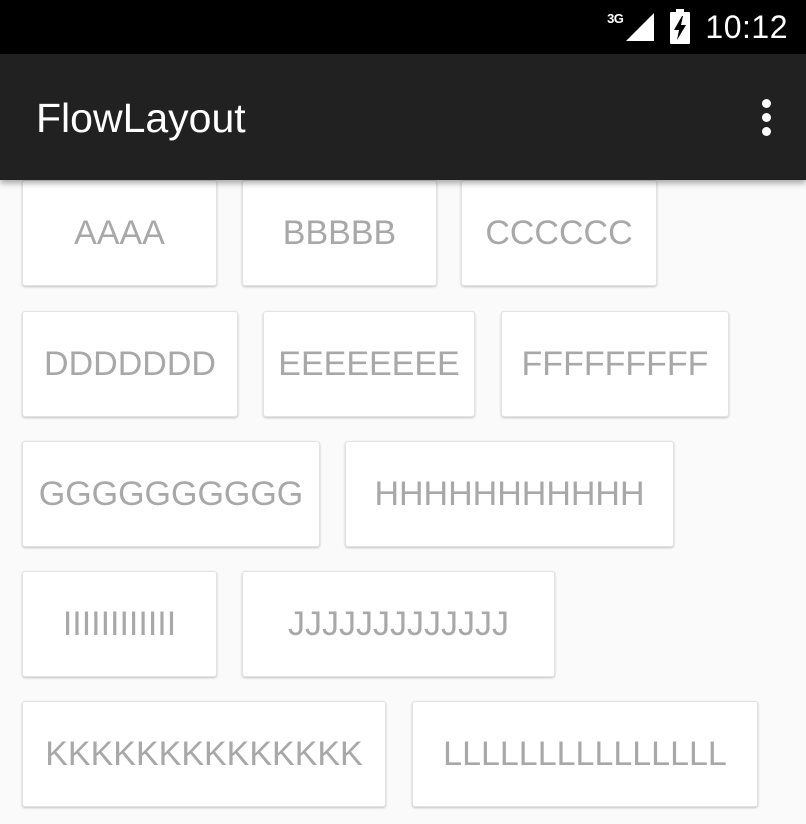 This screenshot has width=806, height=824. Describe the element at coordinates (680, 26) in the screenshot. I see `battery-charging-icon` at that location.